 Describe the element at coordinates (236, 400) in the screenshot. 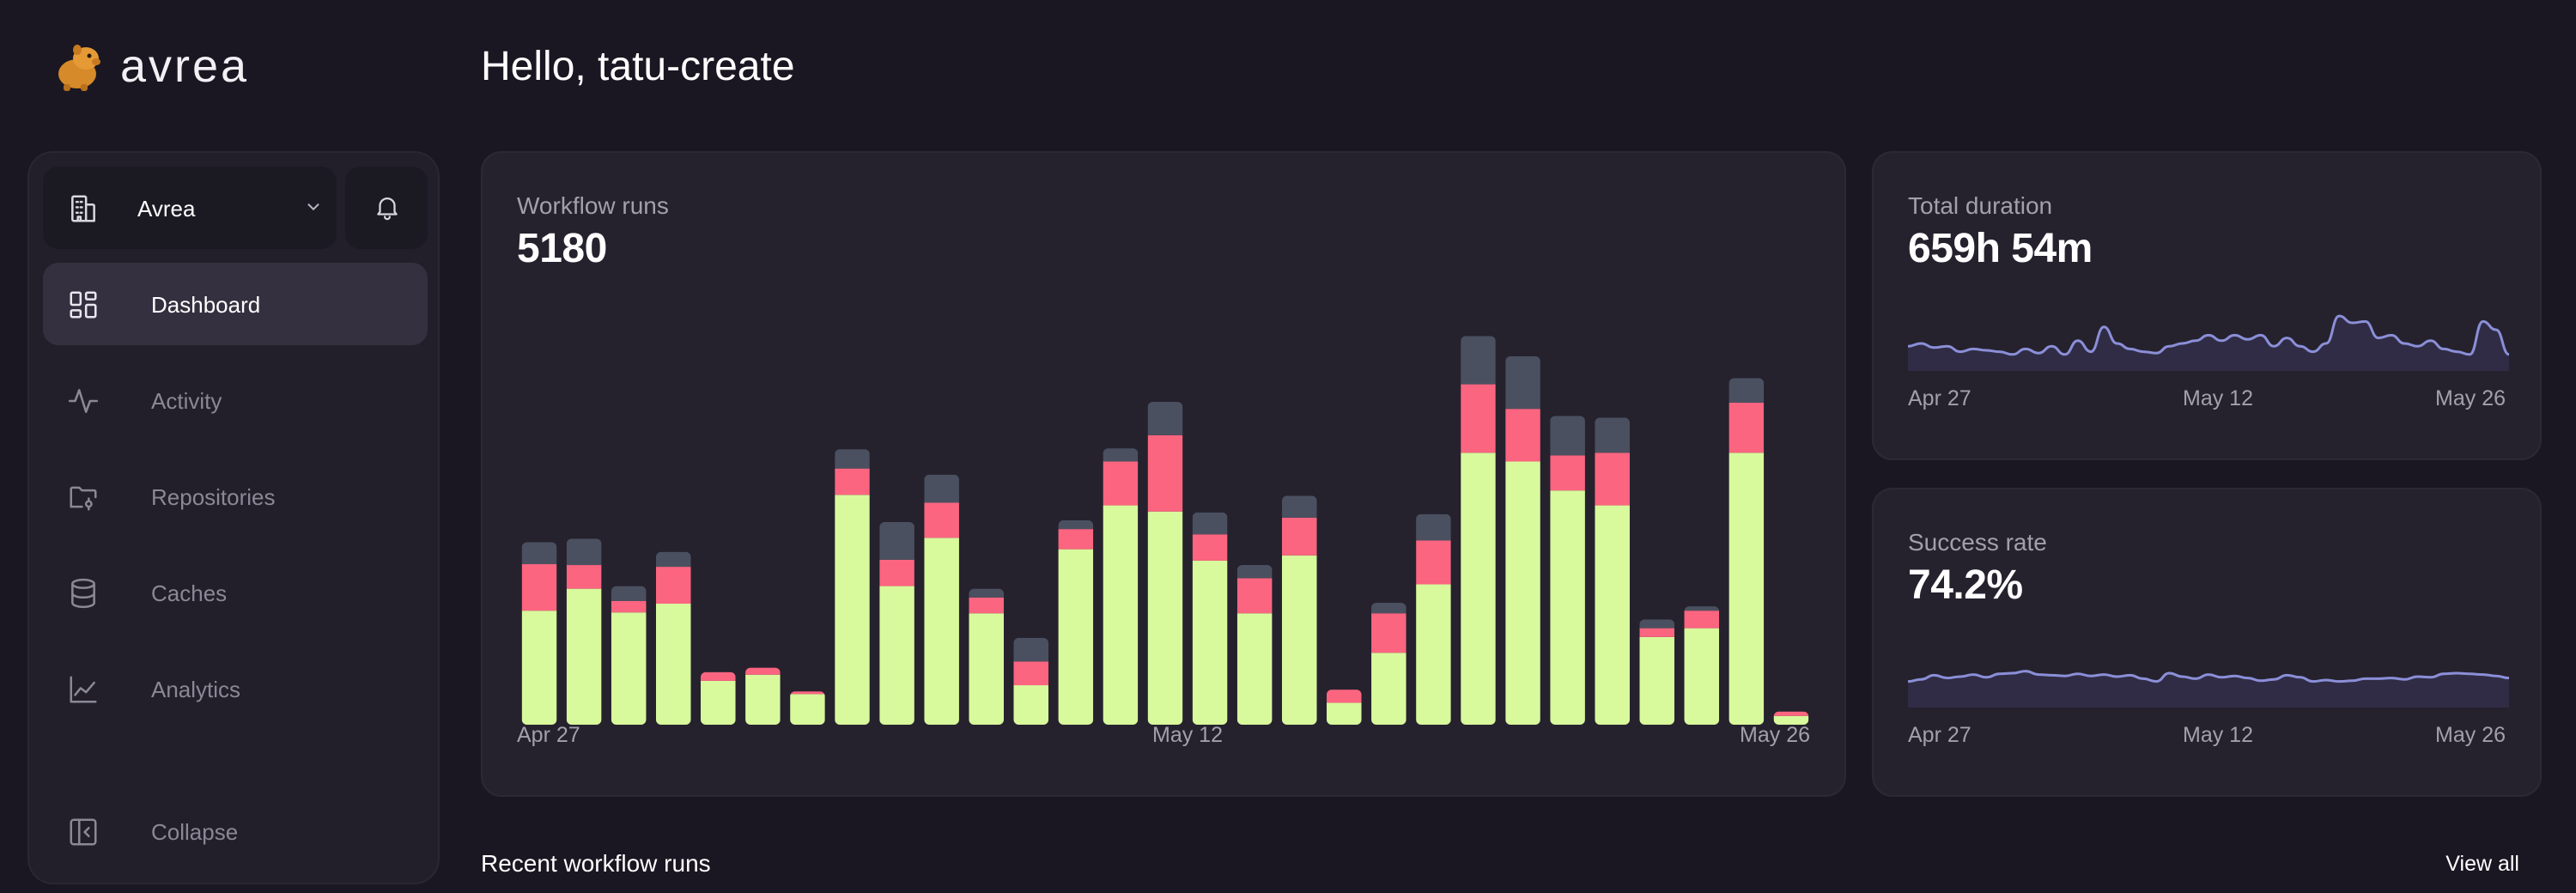

I see `sidebar-item-activity: Activity` at that location.